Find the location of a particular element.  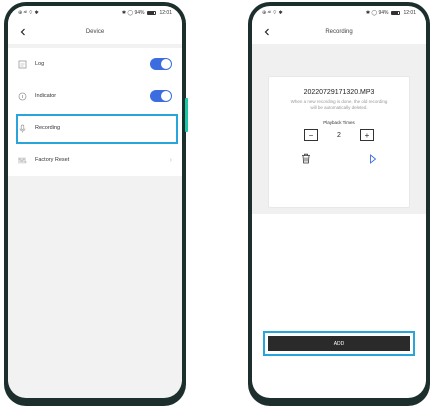

playback-times-value: 2 is located at coordinates (339, 135).